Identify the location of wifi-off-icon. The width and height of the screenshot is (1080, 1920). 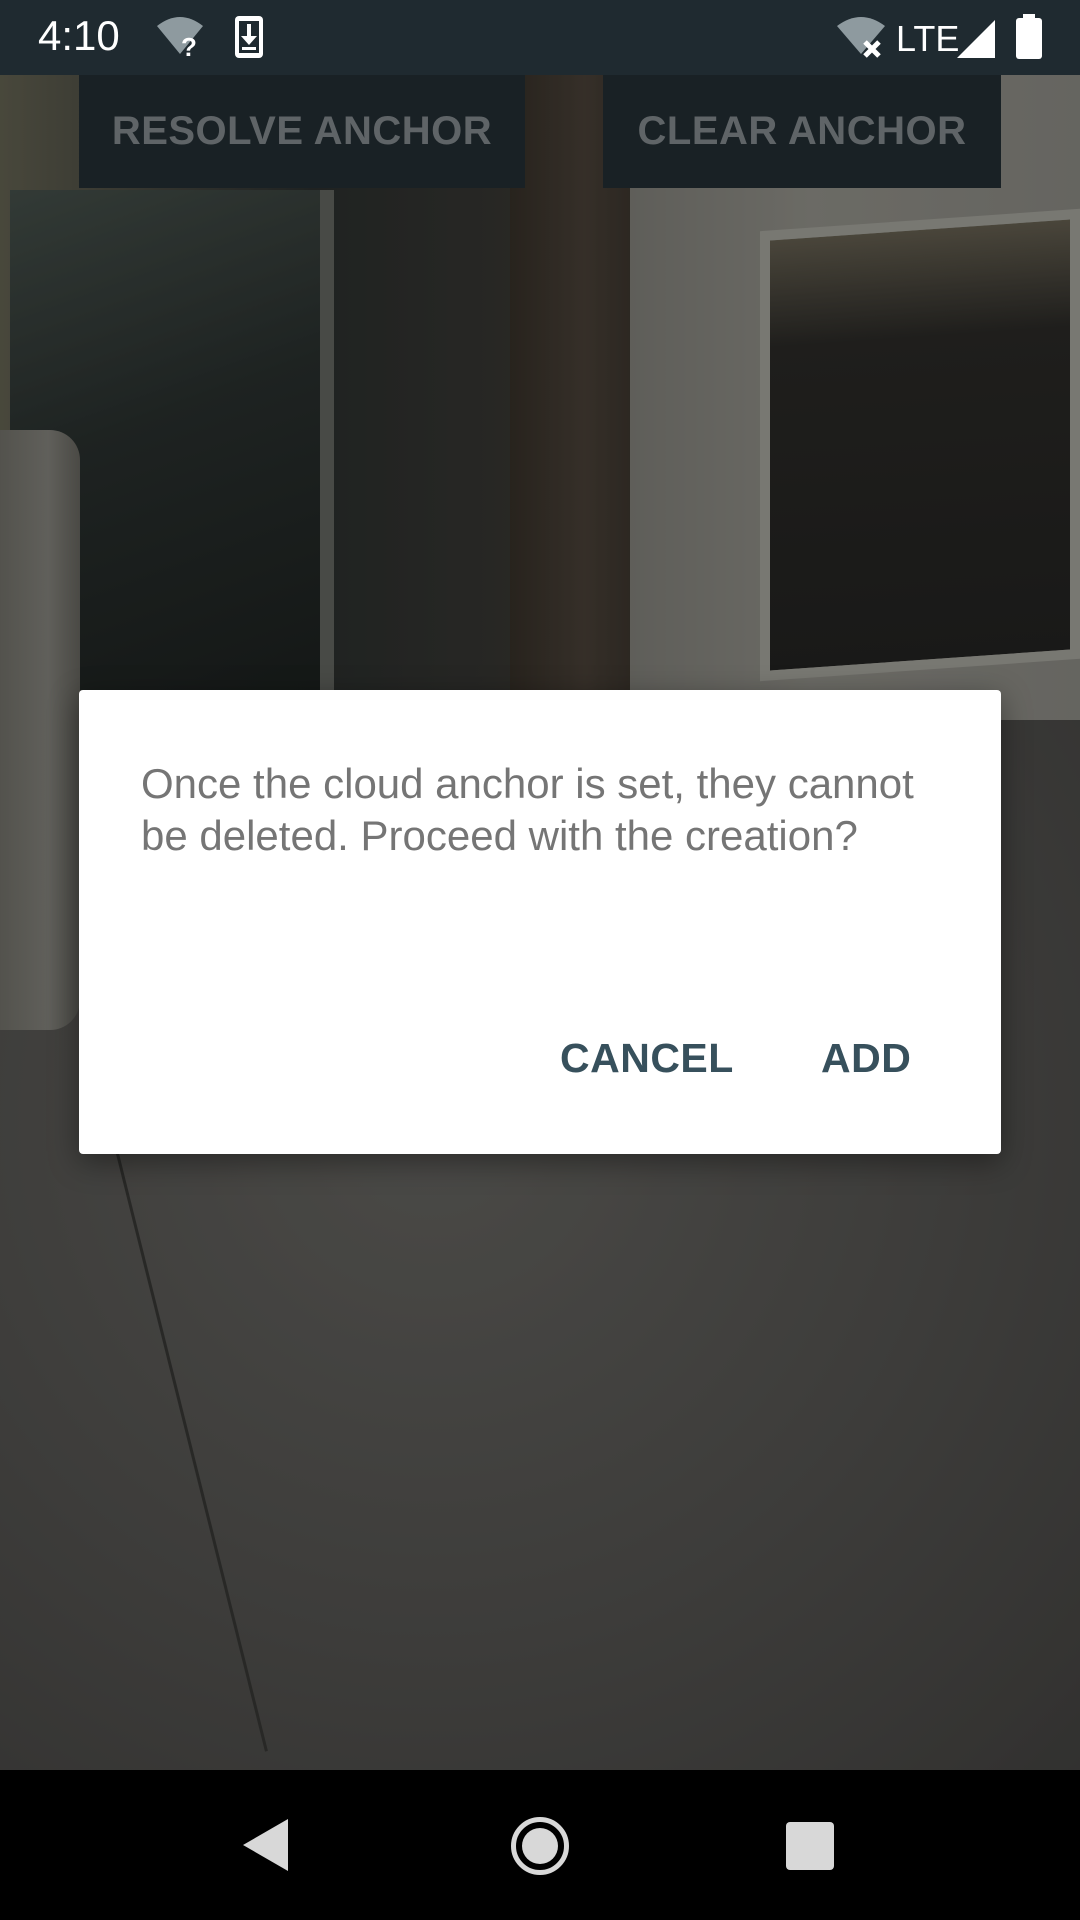
(861, 38).